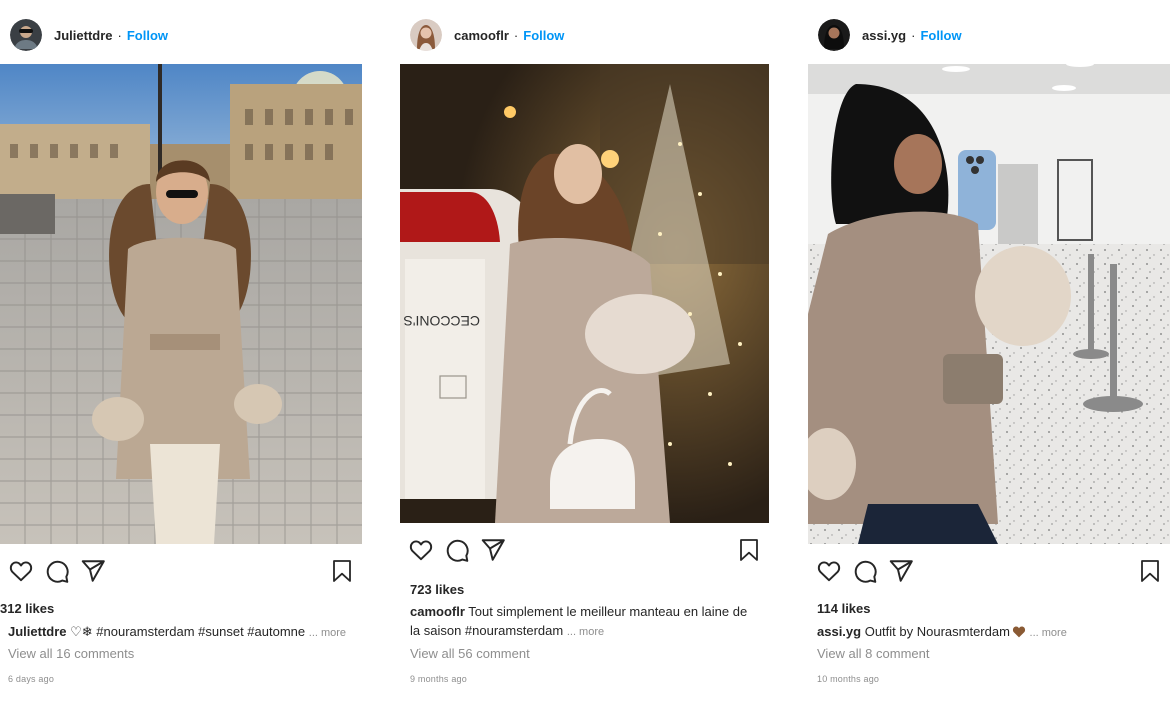 The width and height of the screenshot is (1170, 702). Describe the element at coordinates (441, 321) in the screenshot. I see `svg-text: CECCONI'S` at that location.